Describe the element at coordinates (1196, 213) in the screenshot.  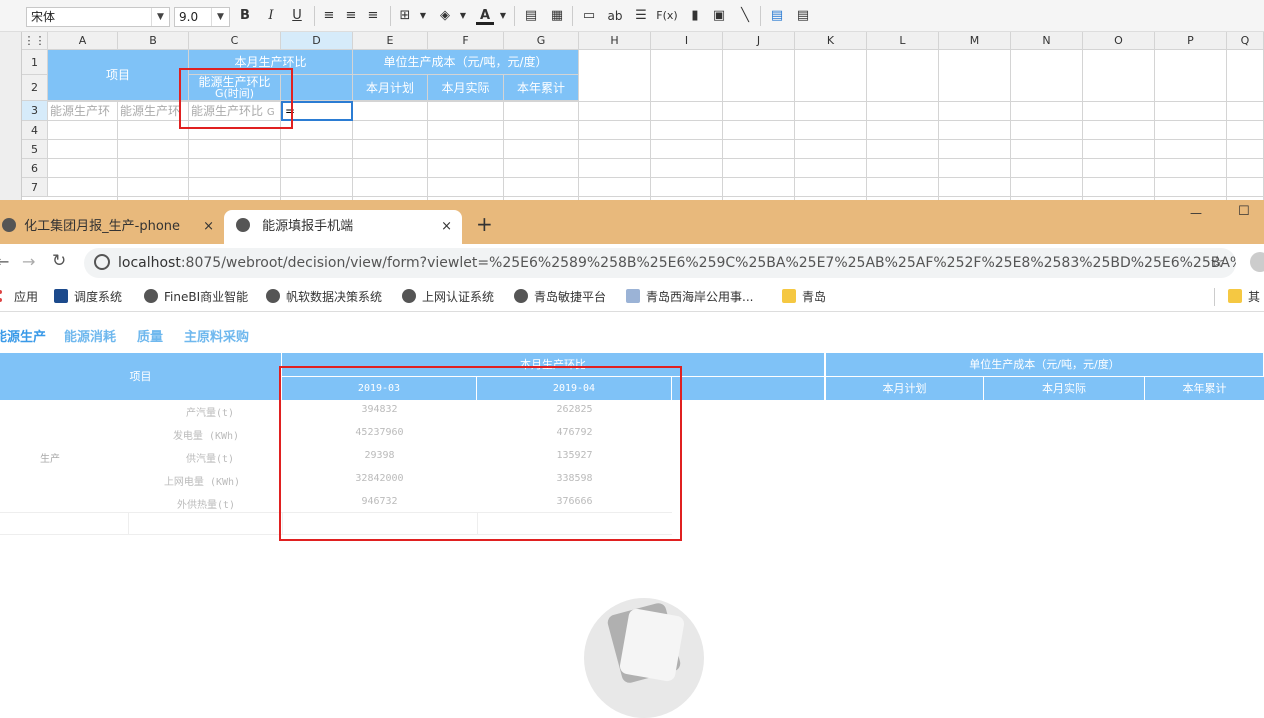
I see `minimize-button: —` at that location.